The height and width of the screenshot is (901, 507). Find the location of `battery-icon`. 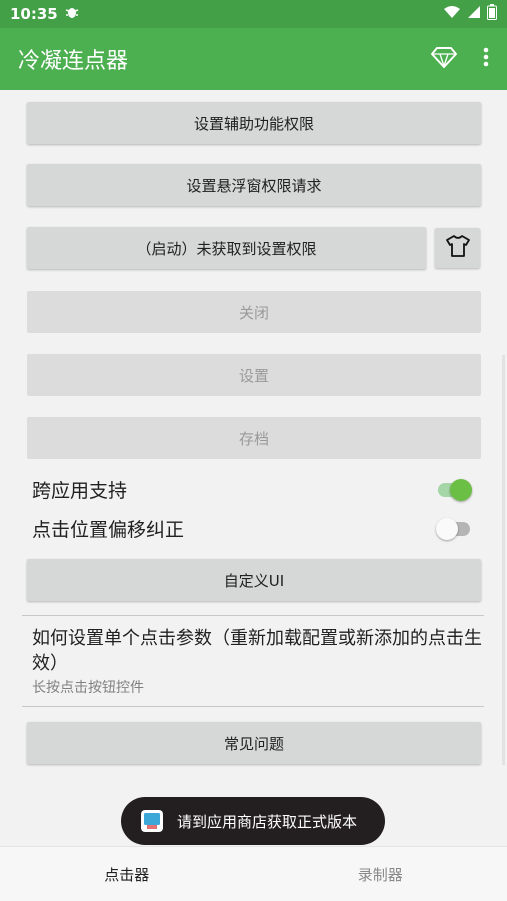

battery-icon is located at coordinates (492, 14).